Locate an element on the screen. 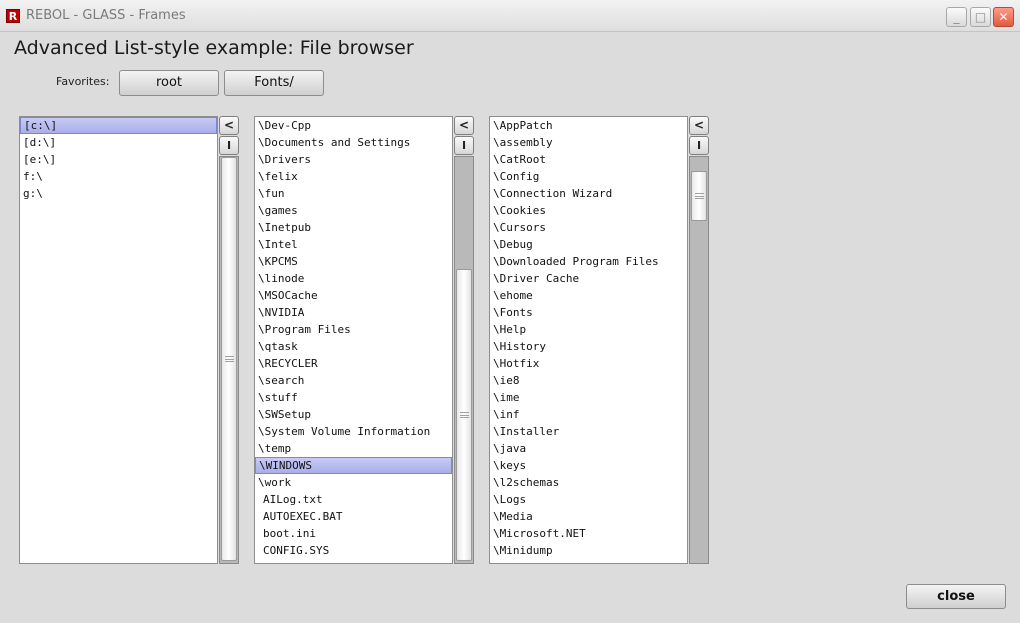  list-item: boot.ini is located at coordinates (353, 533).